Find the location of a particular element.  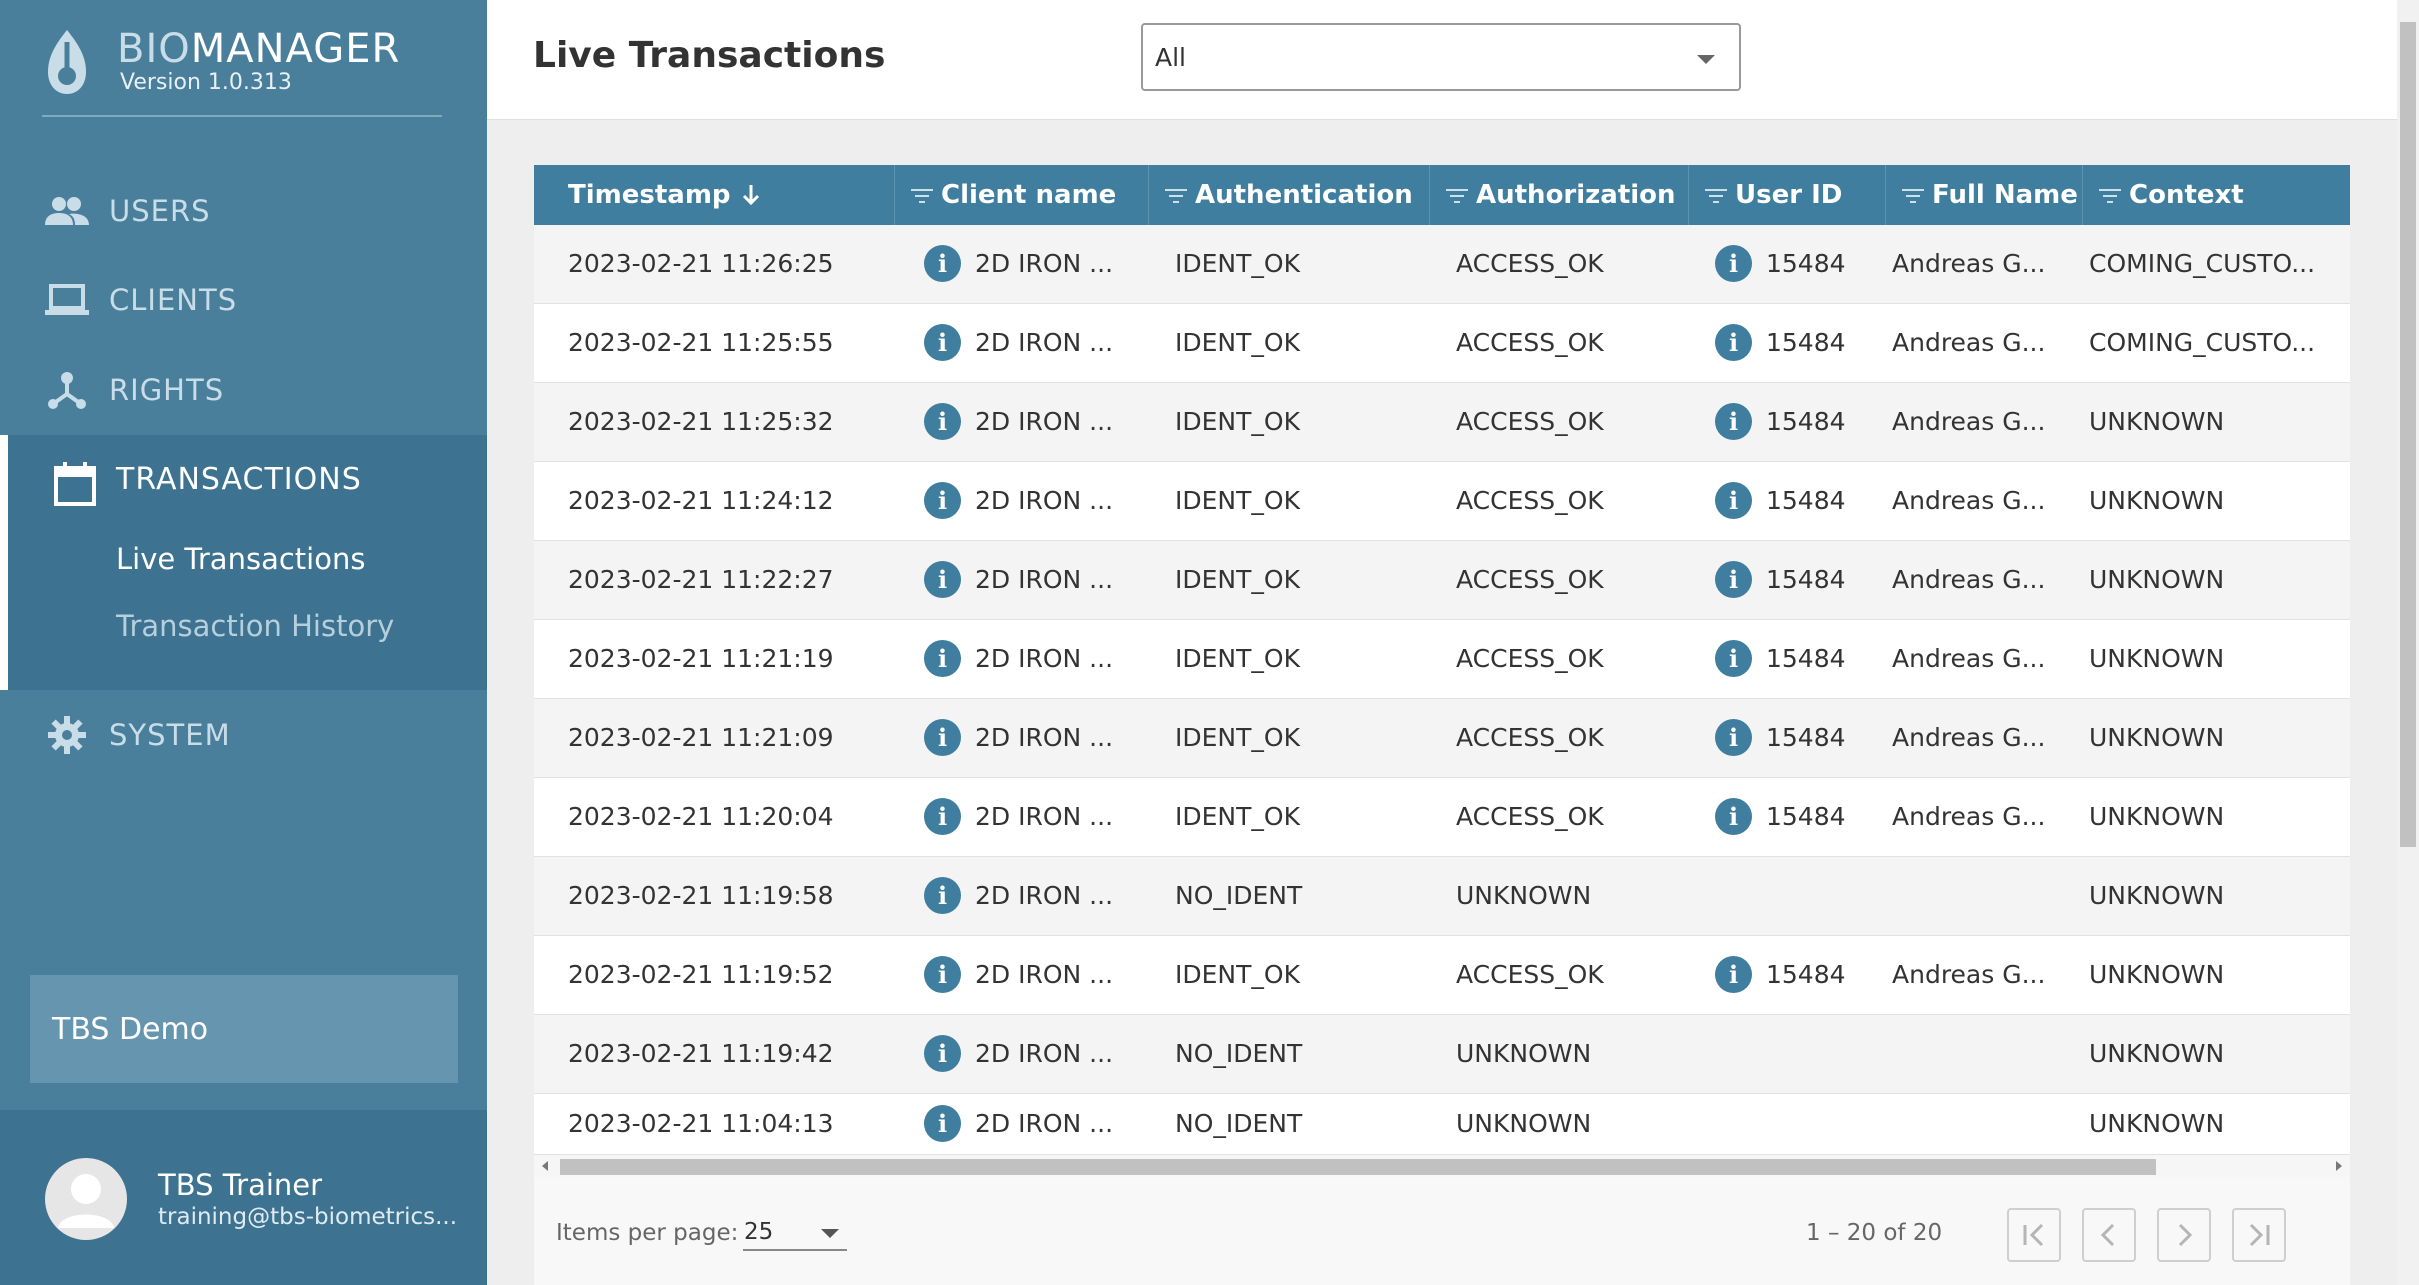

laptop-icon is located at coordinates (67, 300).